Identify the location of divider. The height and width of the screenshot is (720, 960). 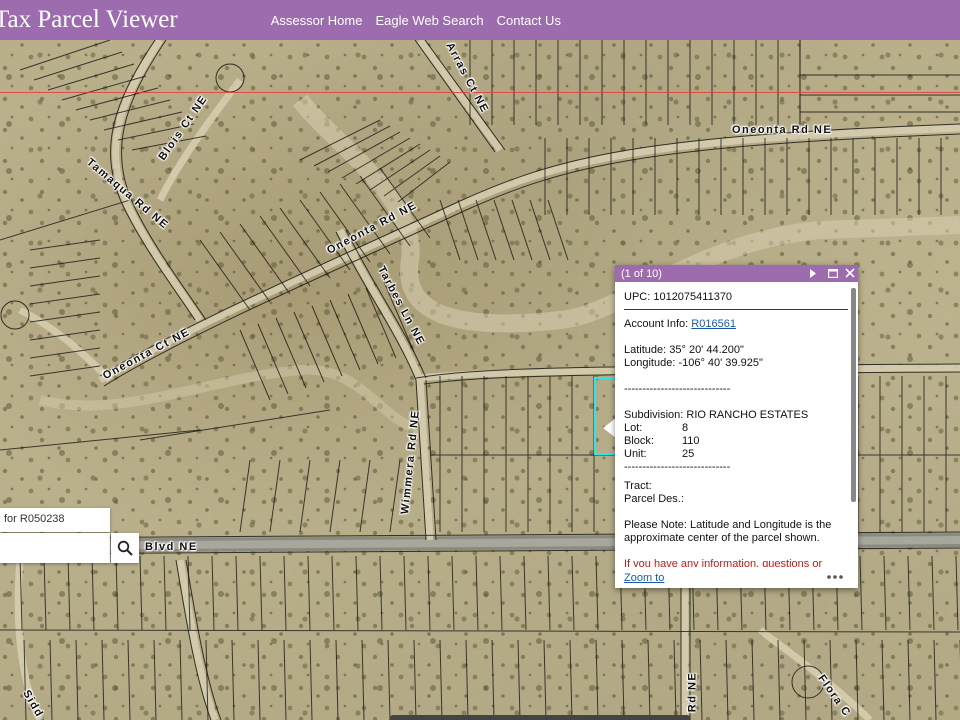
(736, 309).